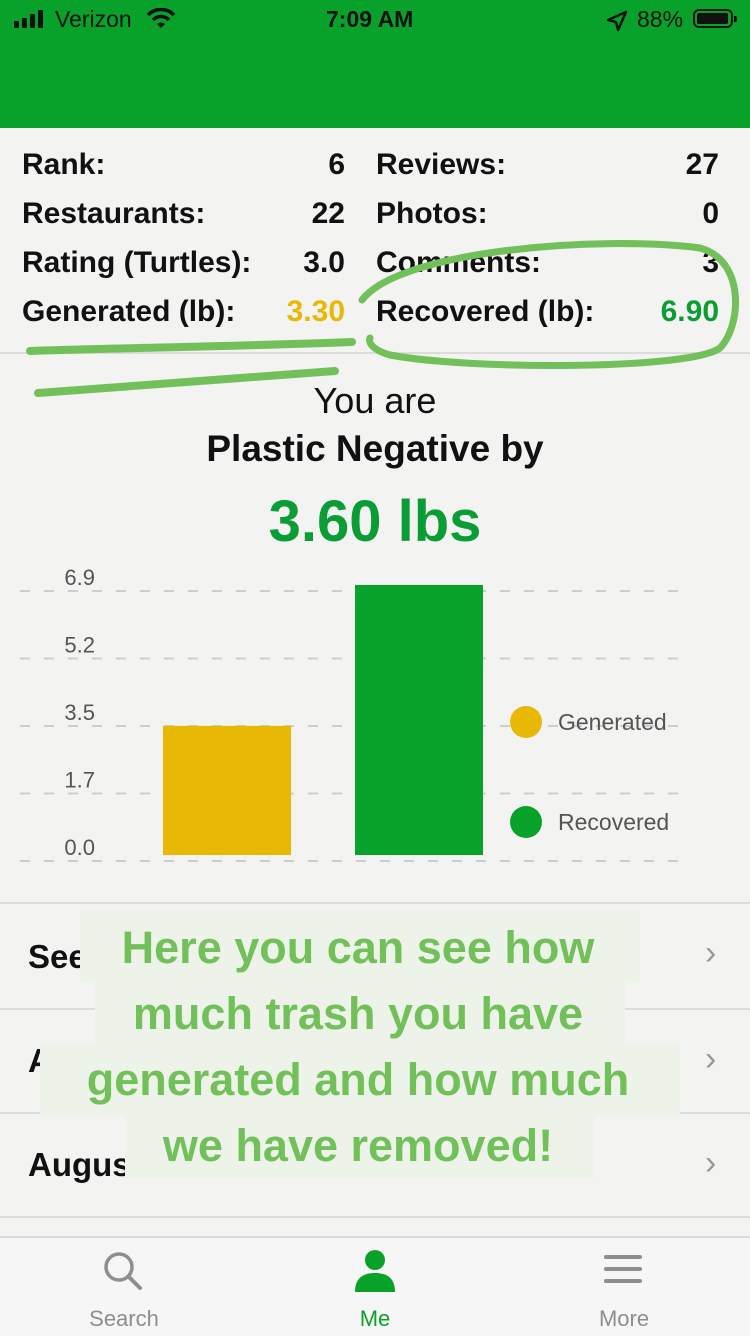 The width and height of the screenshot is (750, 1336). I want to click on tab-me-label: Me, so click(375, 1318).